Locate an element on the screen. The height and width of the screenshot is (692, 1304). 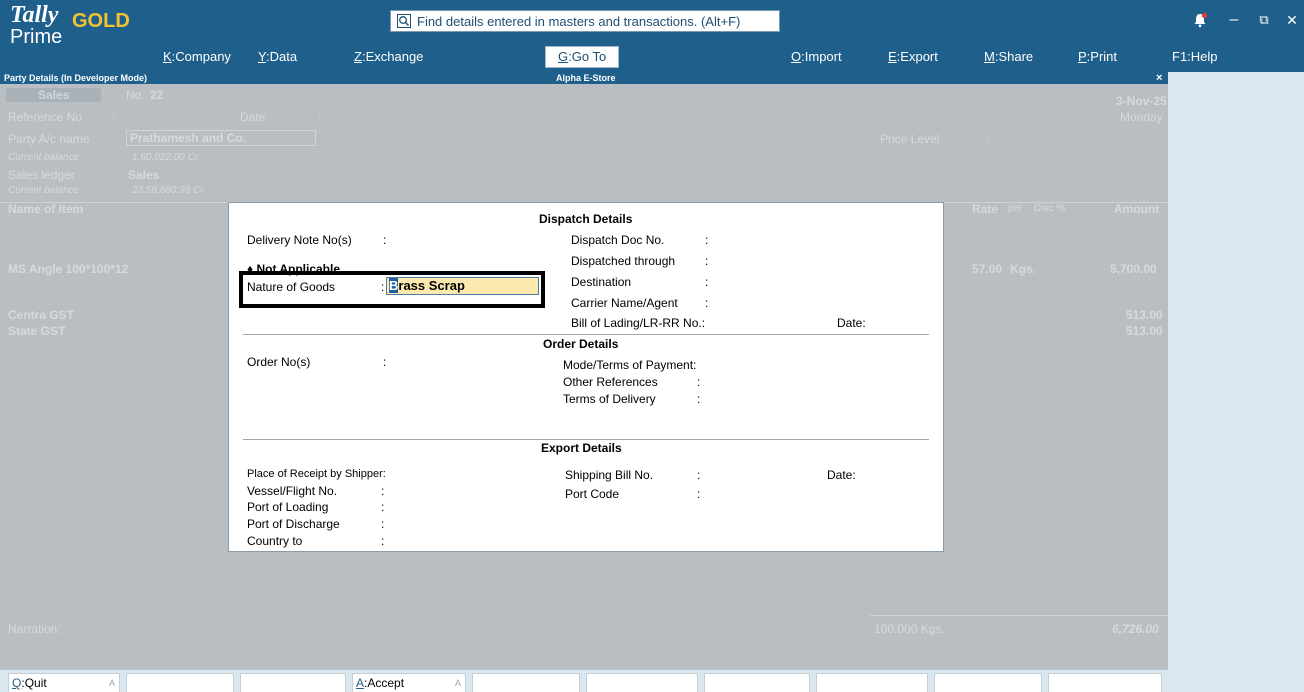
menu-print-key: P is located at coordinates (1082, 56).